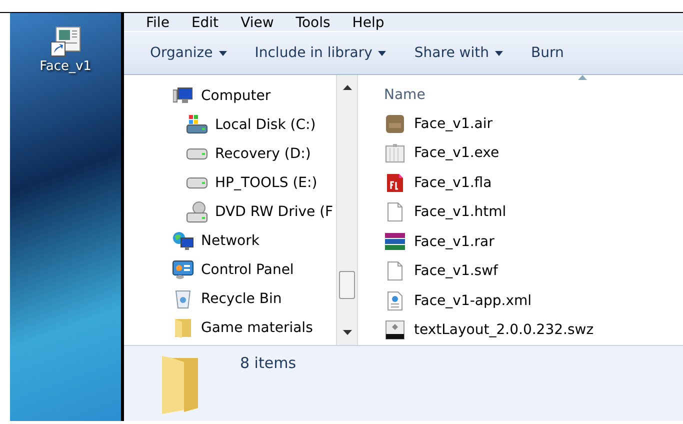 Image resolution: width=683 pixels, height=424 pixels. I want to click on toolbar-button: Burn, so click(547, 53).